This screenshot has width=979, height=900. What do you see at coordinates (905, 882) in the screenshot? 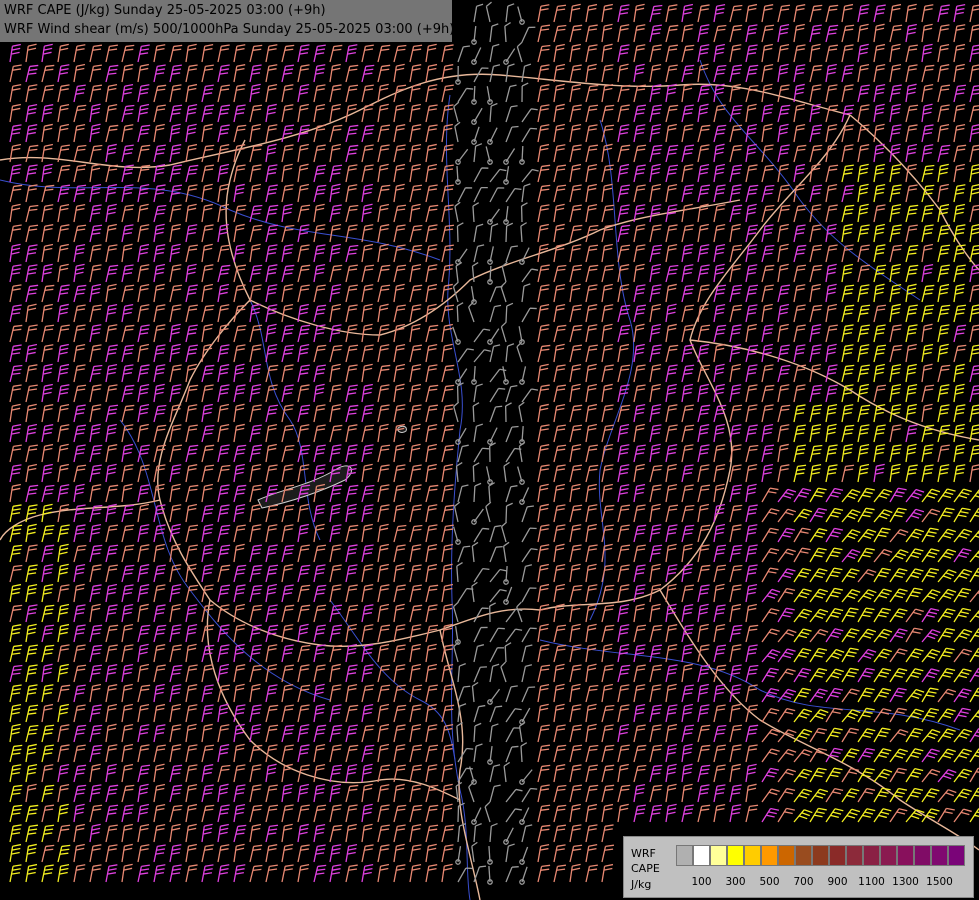
I see `legend-tick-label: 1300` at bounding box center [905, 882].